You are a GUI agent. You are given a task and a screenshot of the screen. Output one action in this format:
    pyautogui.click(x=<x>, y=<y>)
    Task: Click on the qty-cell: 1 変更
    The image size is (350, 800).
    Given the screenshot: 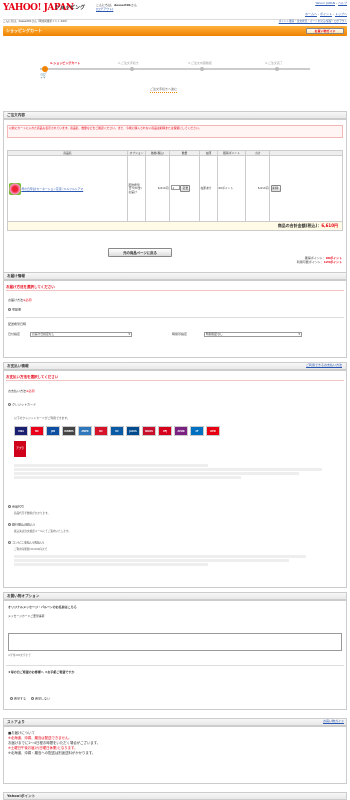 What is the action you would take?
    pyautogui.click(x=184, y=189)
    